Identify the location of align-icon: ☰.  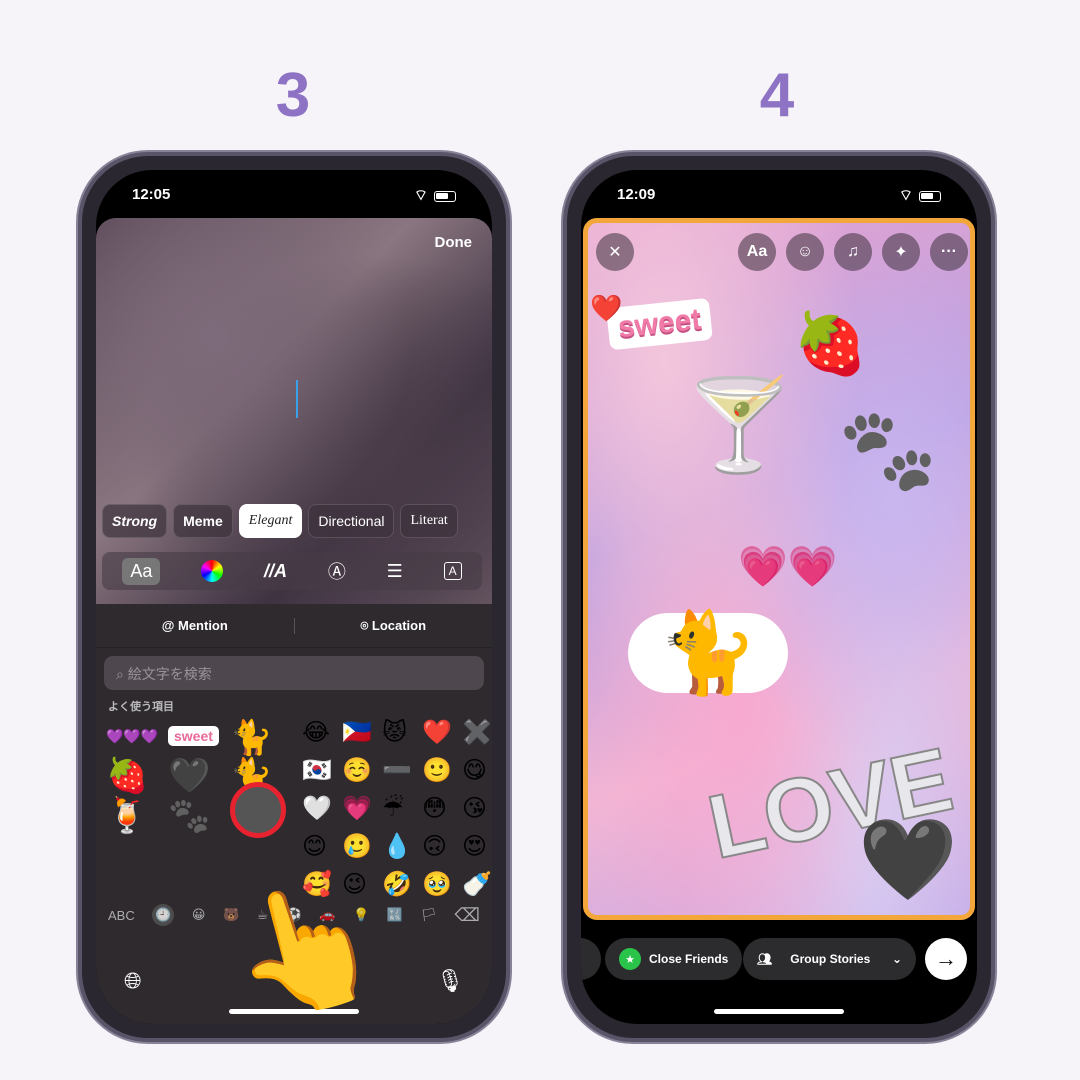
(395, 571).